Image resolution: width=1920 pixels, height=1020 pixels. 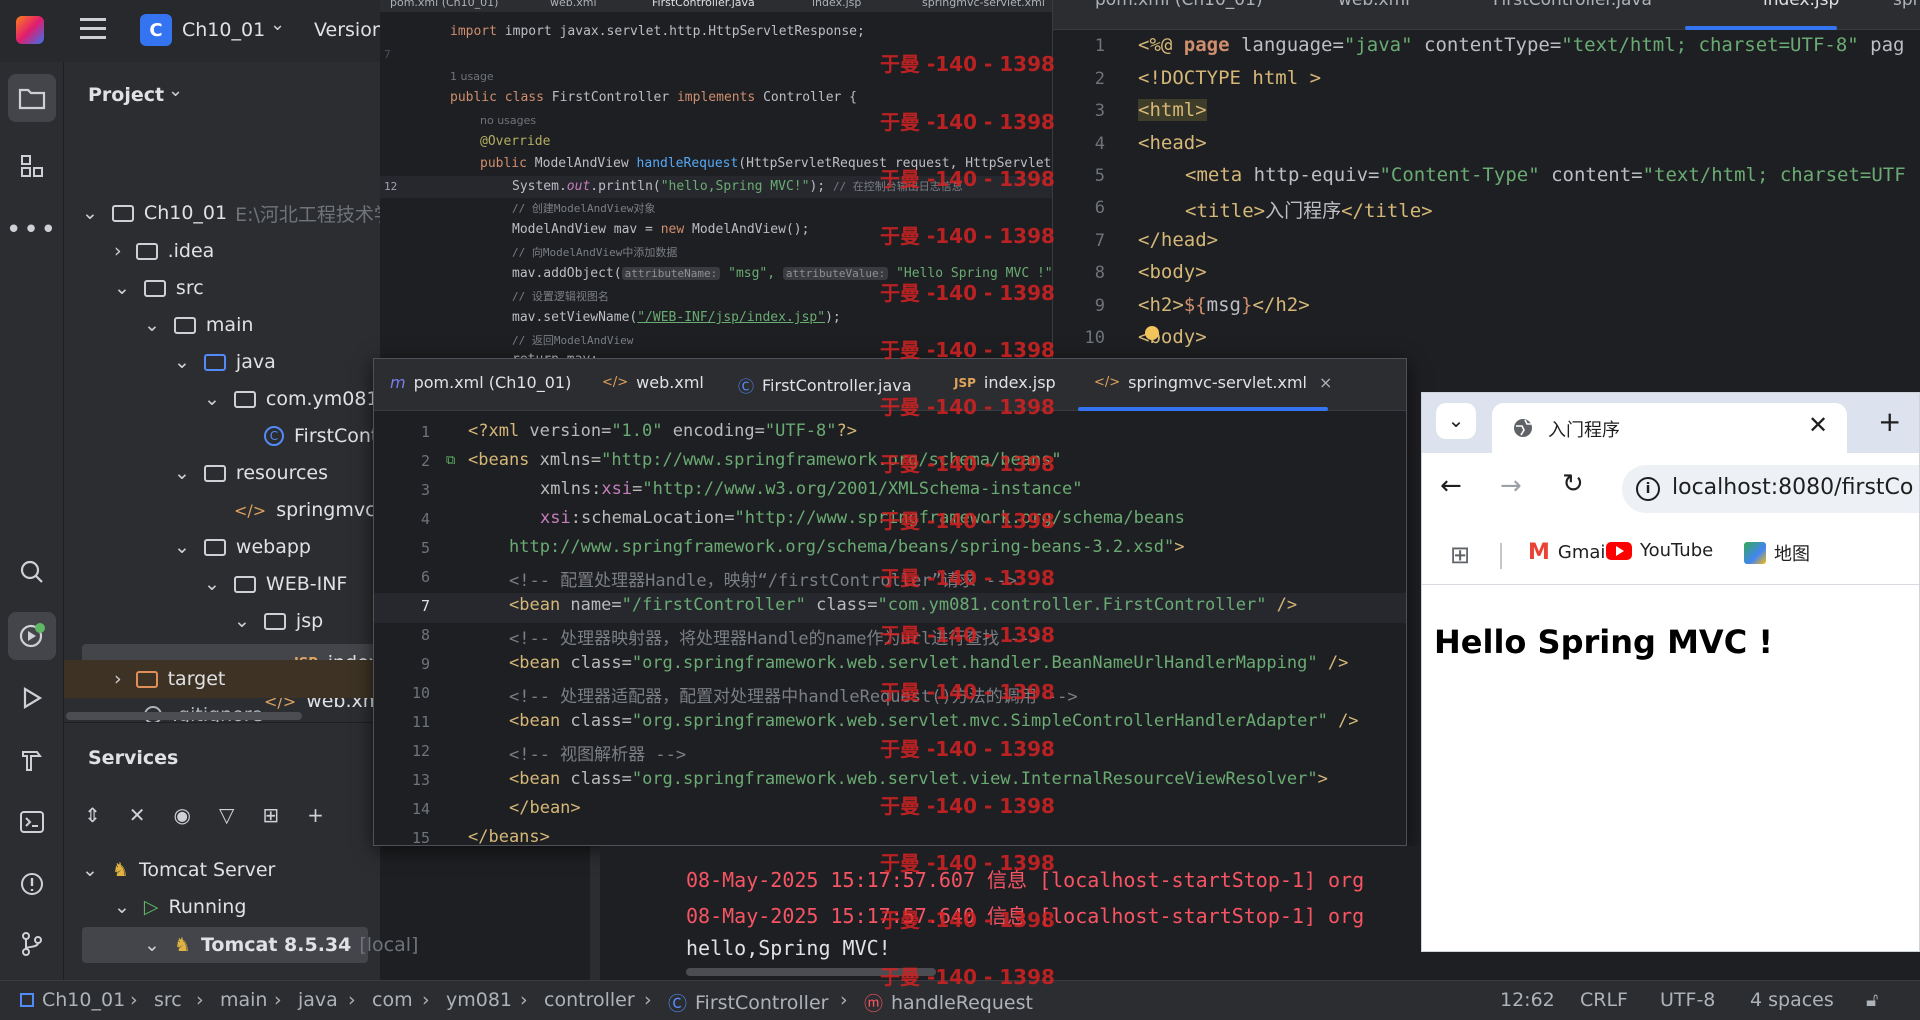 I want to click on tree-item-resources: ⌄ resources, so click(x=251, y=473).